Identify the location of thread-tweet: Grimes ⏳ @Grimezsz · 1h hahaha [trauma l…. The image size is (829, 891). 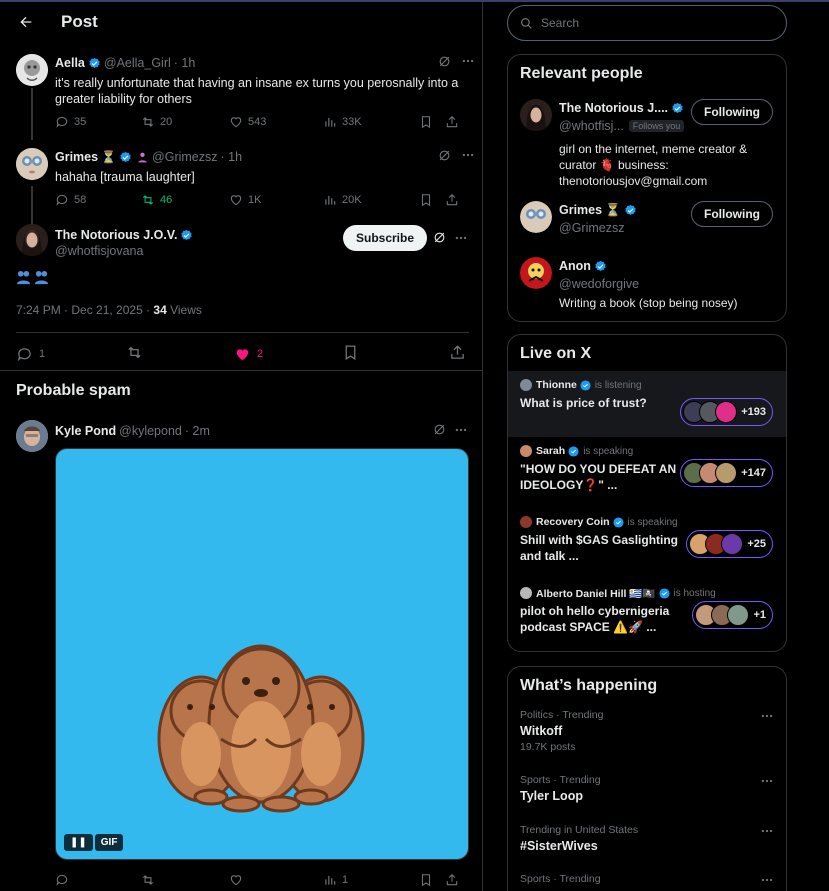
(241, 166).